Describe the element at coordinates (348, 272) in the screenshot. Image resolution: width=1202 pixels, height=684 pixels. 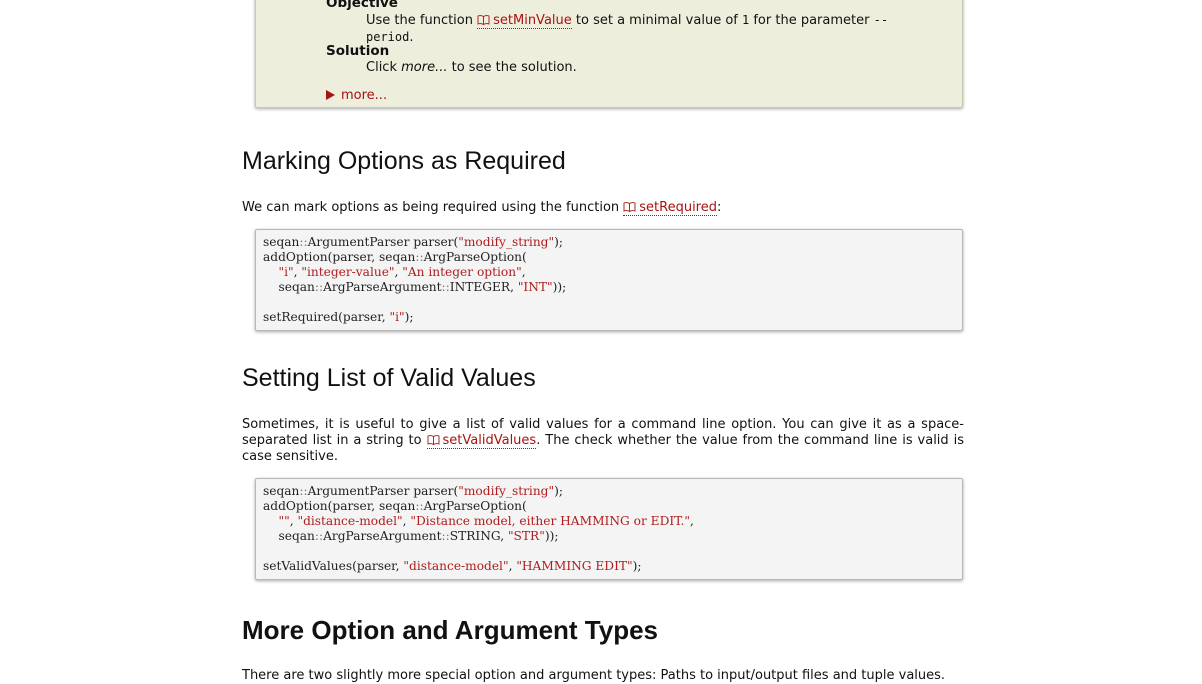
I see `code-string: "integer-value"` at that location.